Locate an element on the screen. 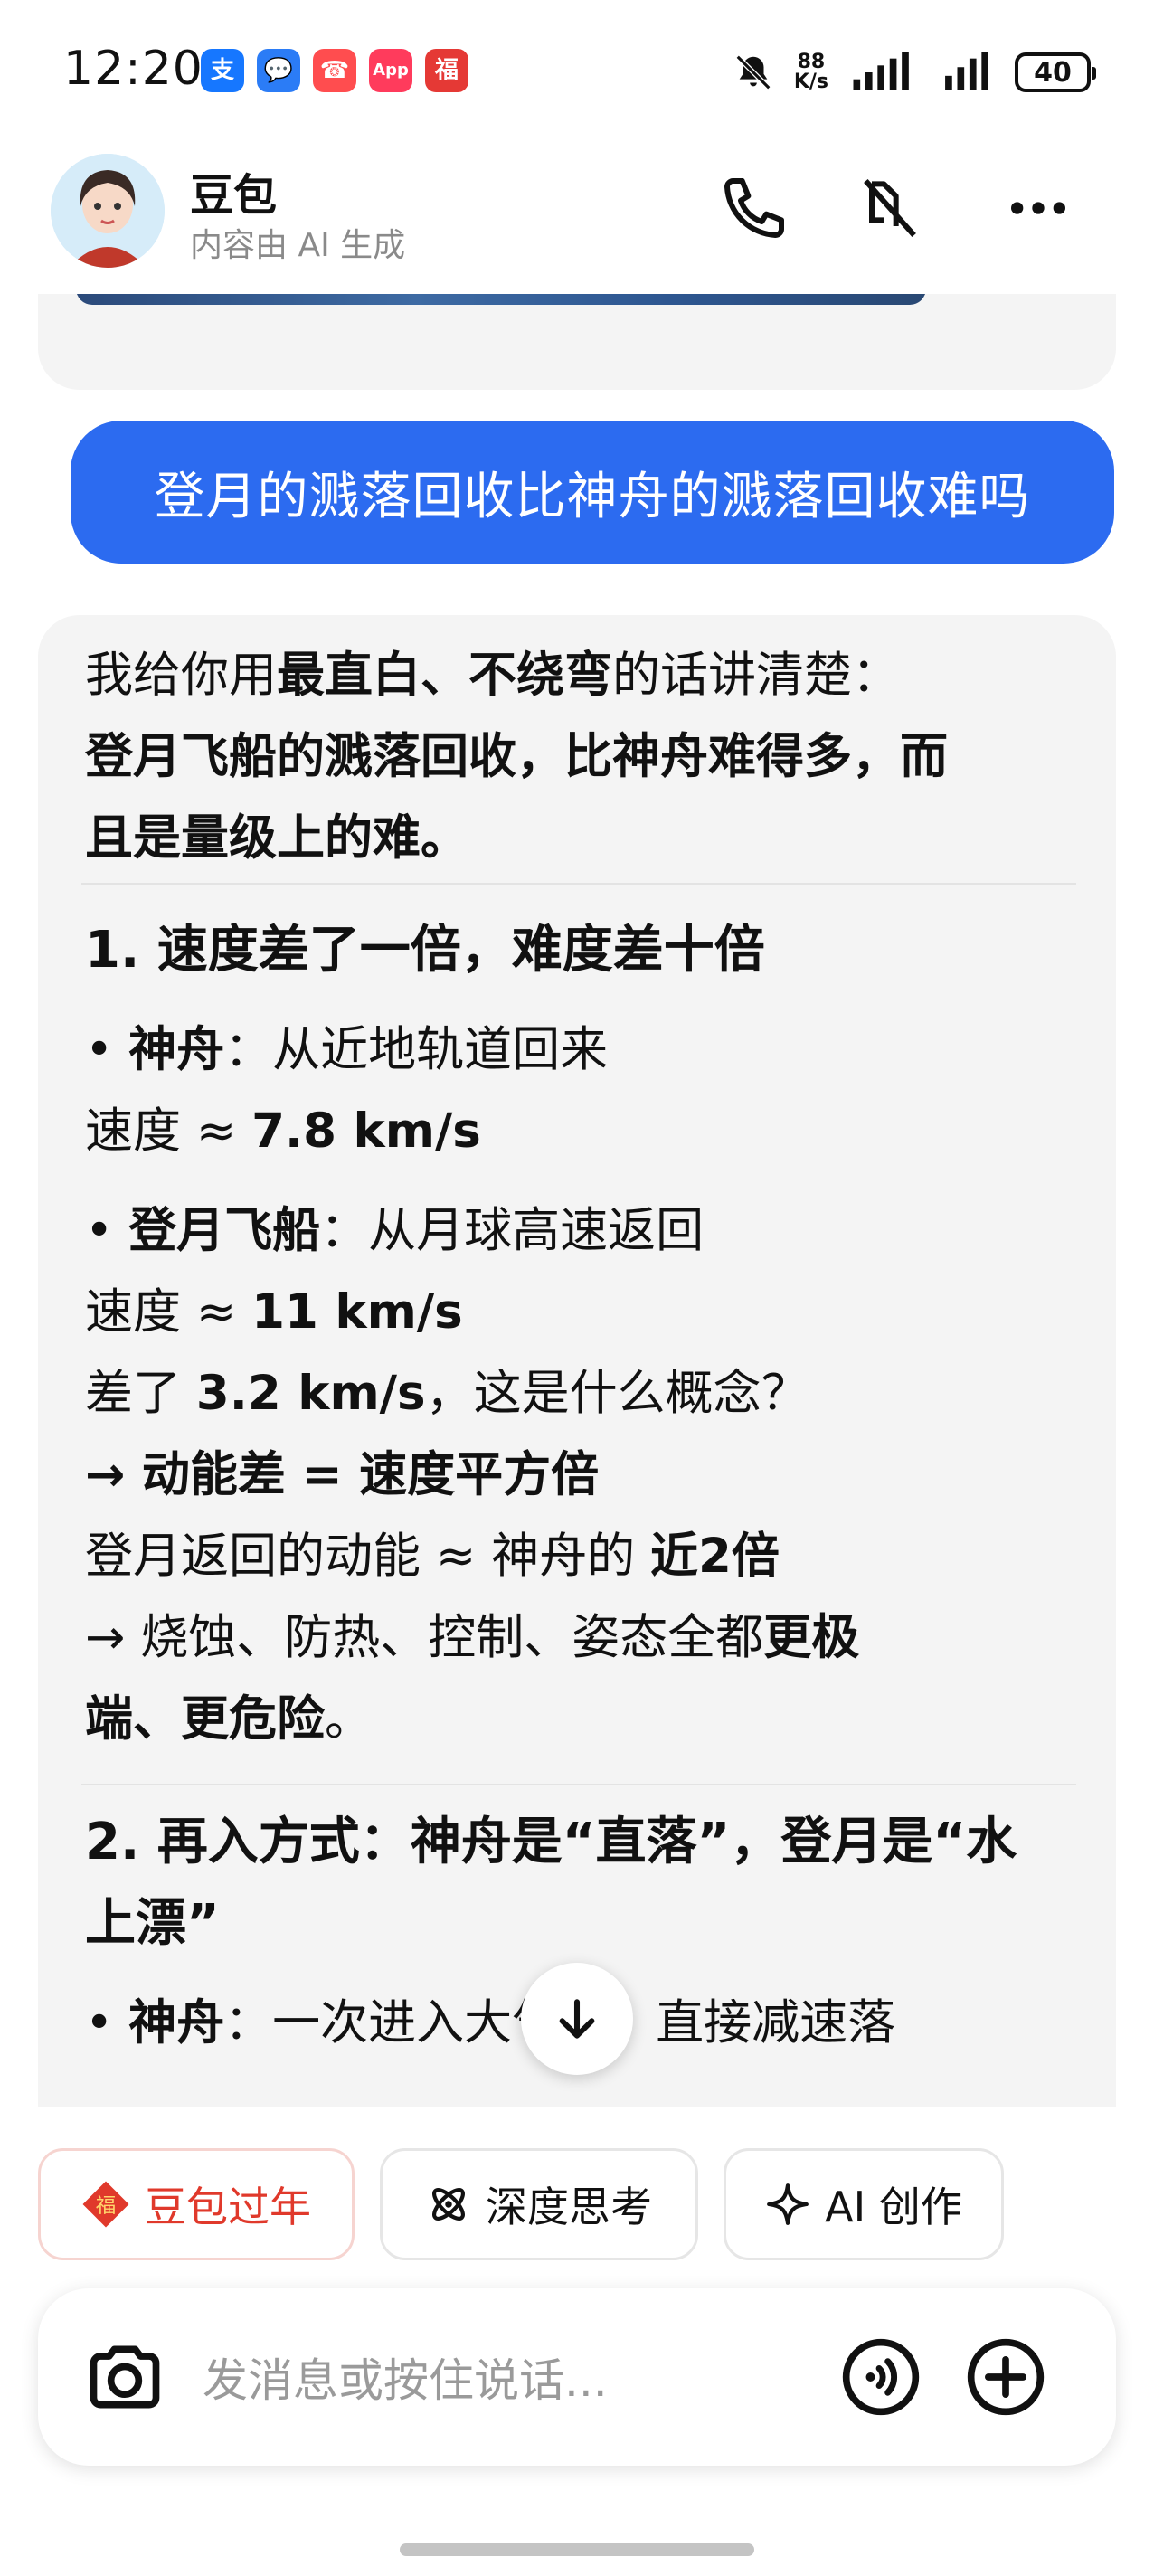  arrow-down-icon is located at coordinates (577, 2019).